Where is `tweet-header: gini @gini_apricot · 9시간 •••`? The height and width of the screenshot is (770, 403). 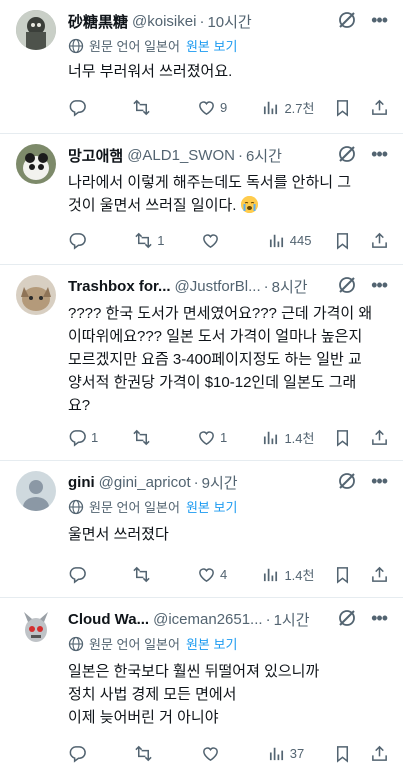 tweet-header: gini @gini_apricot · 9시간 ••• is located at coordinates (228, 482).